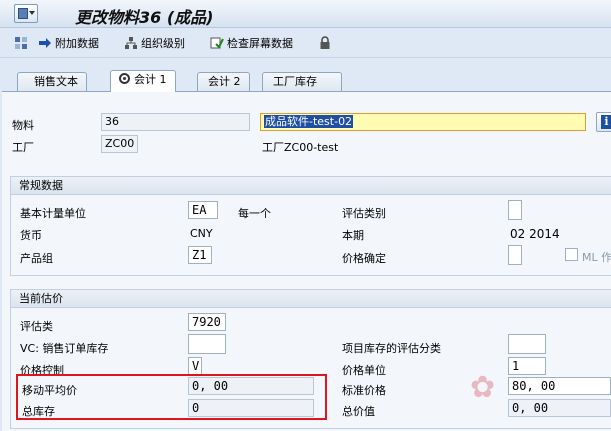  What do you see at coordinates (175, 122) in the screenshot?
I see `material-field: 36` at bounding box center [175, 122].